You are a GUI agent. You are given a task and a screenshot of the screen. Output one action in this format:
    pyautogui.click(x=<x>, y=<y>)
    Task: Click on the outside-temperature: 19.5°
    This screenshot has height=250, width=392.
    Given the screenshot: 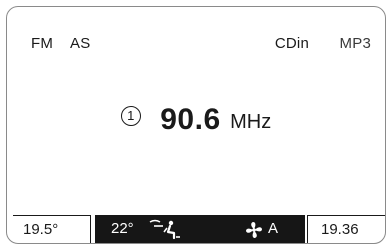 What is the action you would take?
    pyautogui.click(x=52, y=229)
    